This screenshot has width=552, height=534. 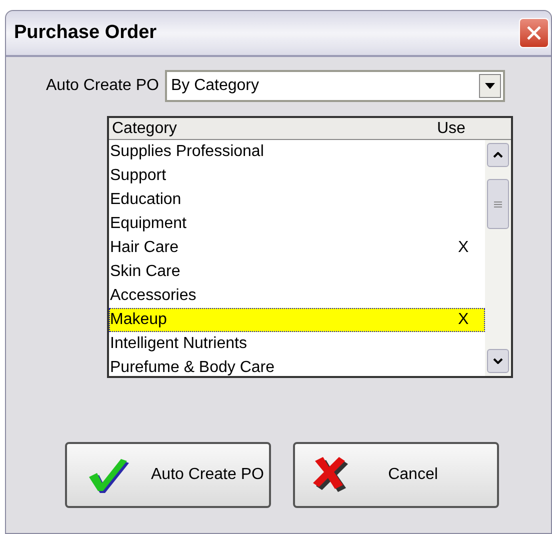 I want to click on category-row: Accessories, so click(x=297, y=296).